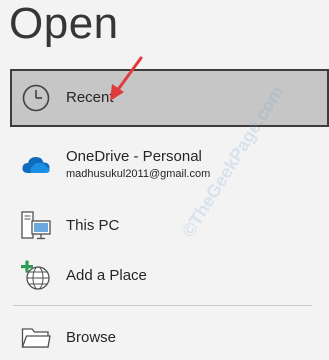 This screenshot has height=360, width=329. I want to click on computer-icon, so click(36, 226).